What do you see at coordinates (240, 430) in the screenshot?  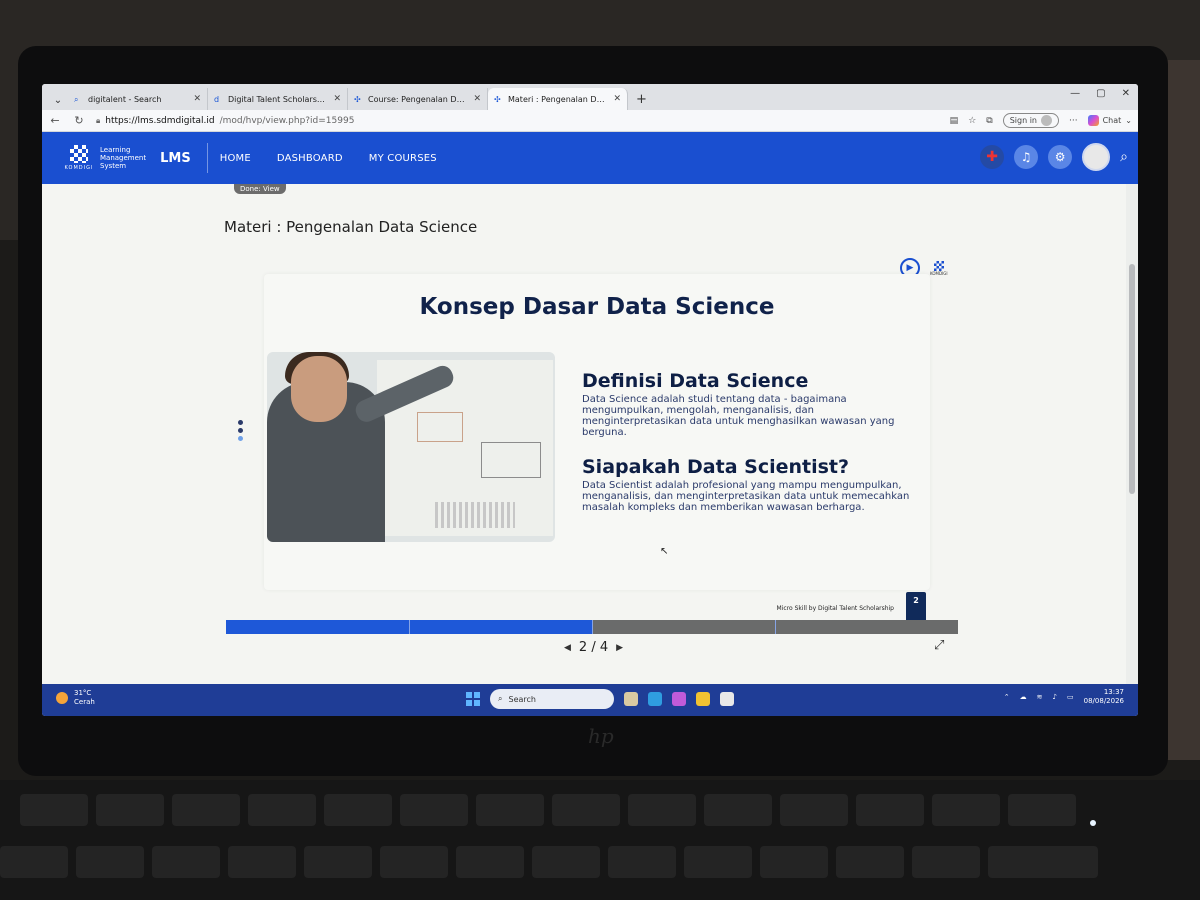 I see `slide-side-dots` at bounding box center [240, 430].